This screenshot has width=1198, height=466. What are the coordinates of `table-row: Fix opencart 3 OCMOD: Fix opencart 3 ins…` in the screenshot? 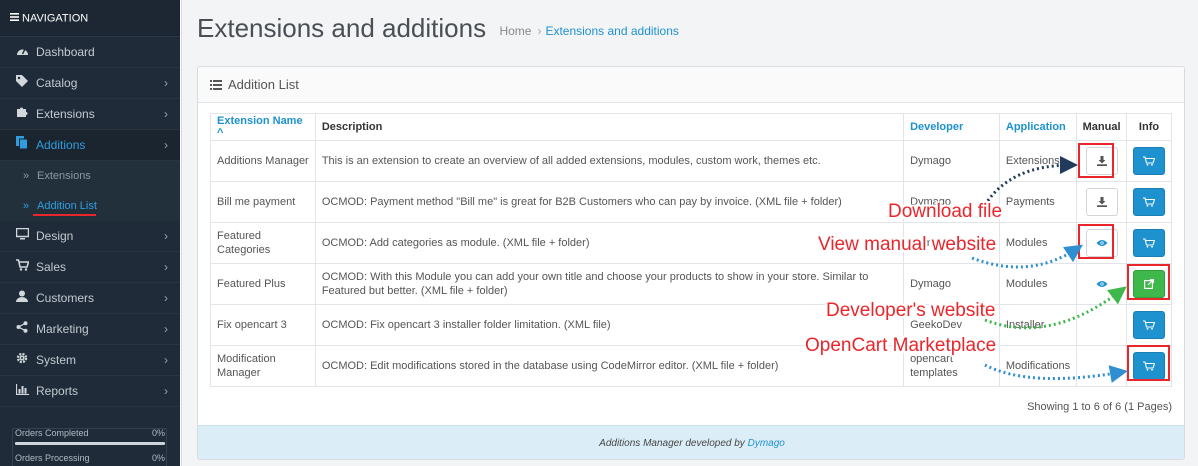 It's located at (691, 325).